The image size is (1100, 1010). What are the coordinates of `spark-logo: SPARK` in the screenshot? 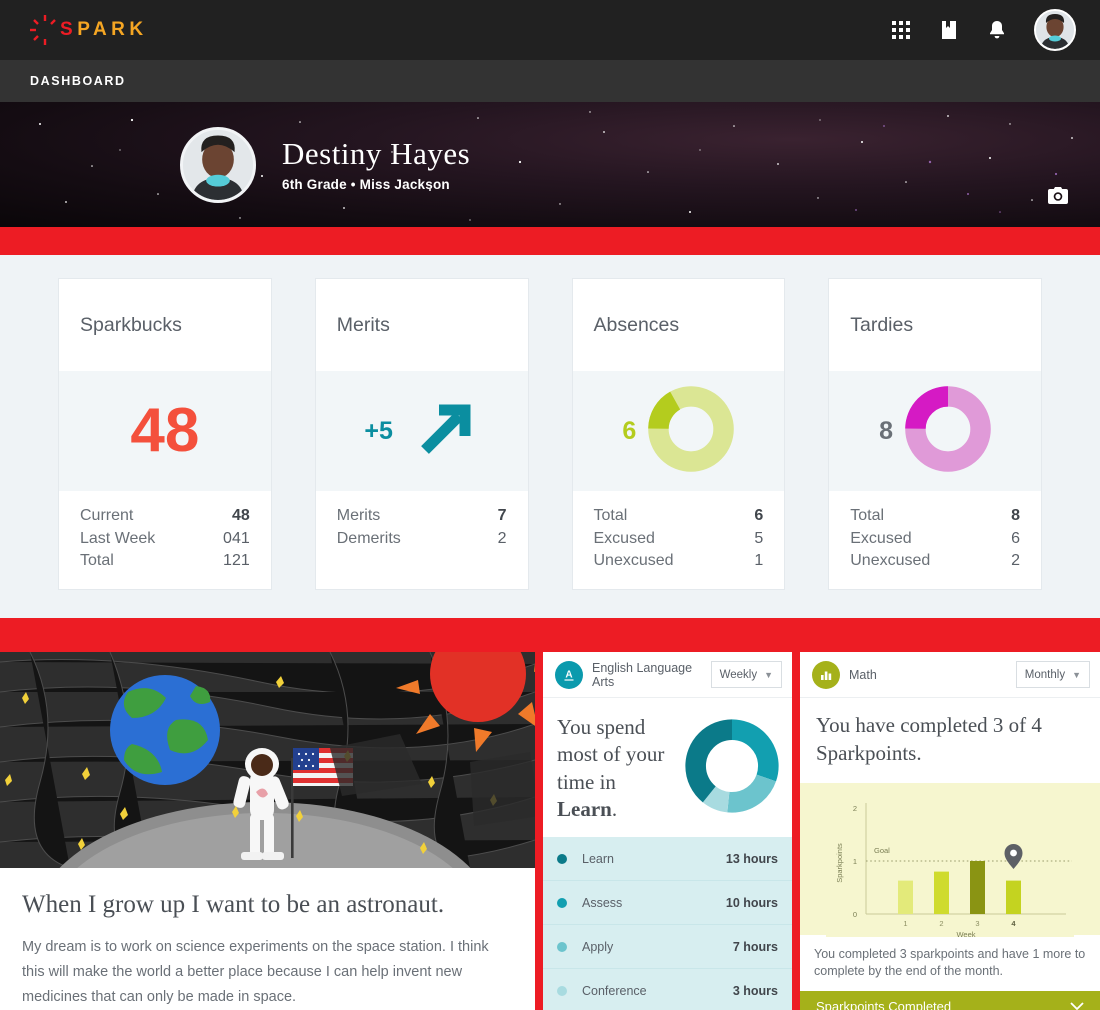 It's located at (88, 30).